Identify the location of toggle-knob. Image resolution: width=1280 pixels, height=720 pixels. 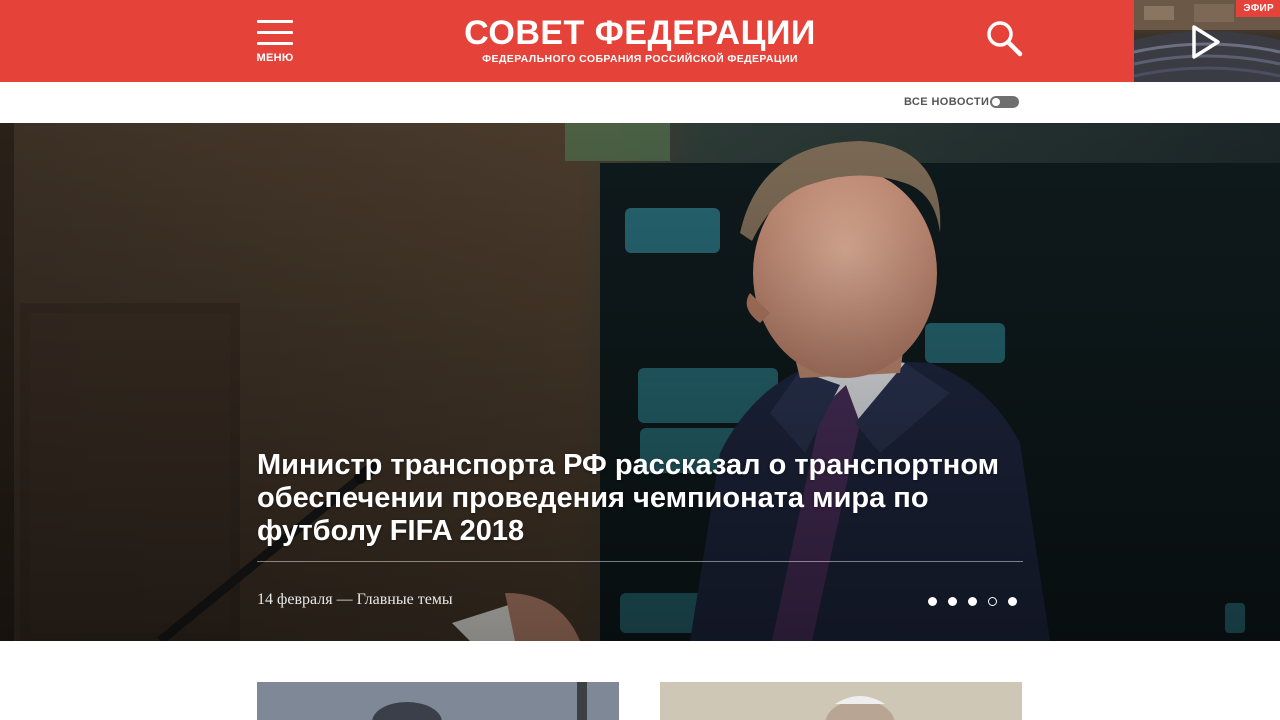
(996, 102).